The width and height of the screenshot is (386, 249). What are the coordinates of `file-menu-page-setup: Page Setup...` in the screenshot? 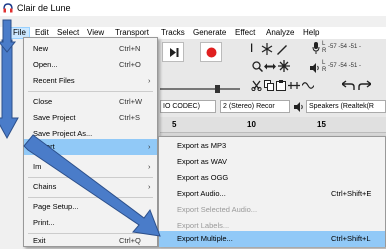 It's located at (90, 207).